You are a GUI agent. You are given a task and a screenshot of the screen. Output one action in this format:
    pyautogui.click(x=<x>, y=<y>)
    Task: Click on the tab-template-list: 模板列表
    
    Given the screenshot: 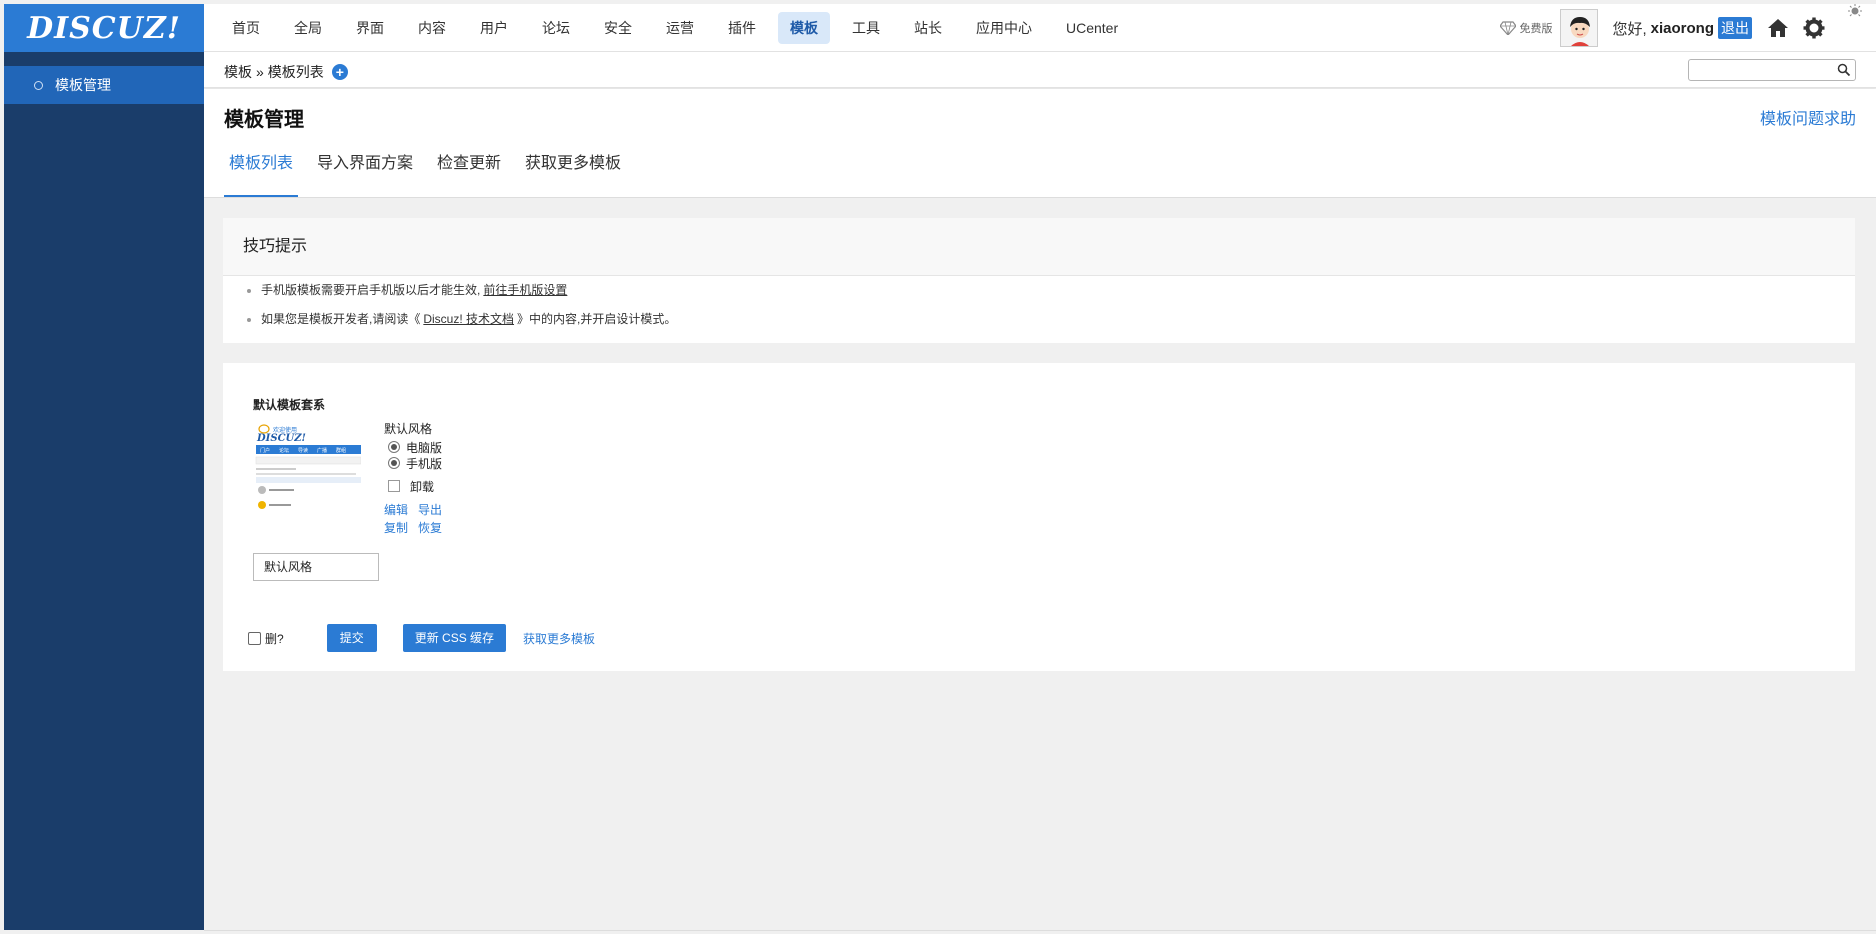 What is the action you would take?
    pyautogui.click(x=261, y=175)
    